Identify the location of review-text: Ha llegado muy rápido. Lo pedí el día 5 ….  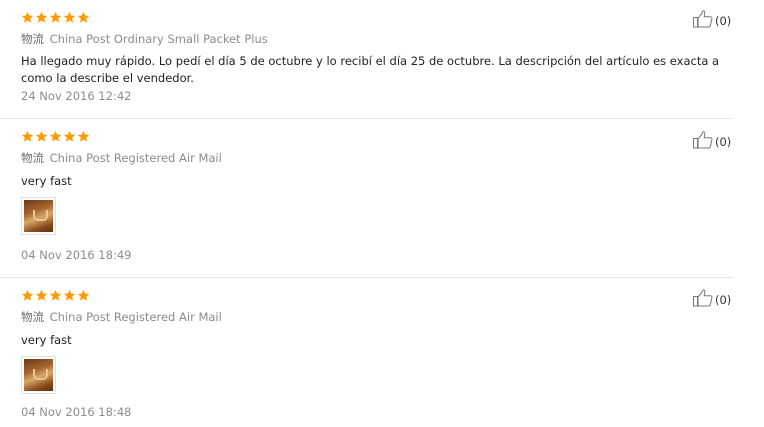
(370, 69).